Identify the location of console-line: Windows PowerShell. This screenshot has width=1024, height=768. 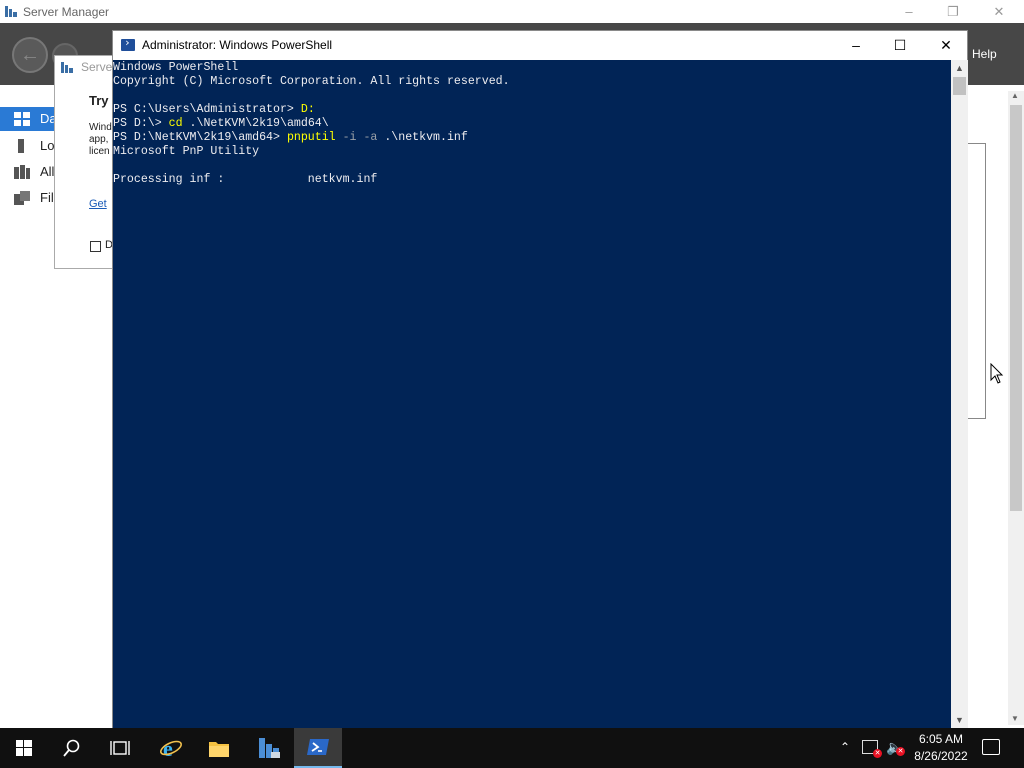
(311, 68).